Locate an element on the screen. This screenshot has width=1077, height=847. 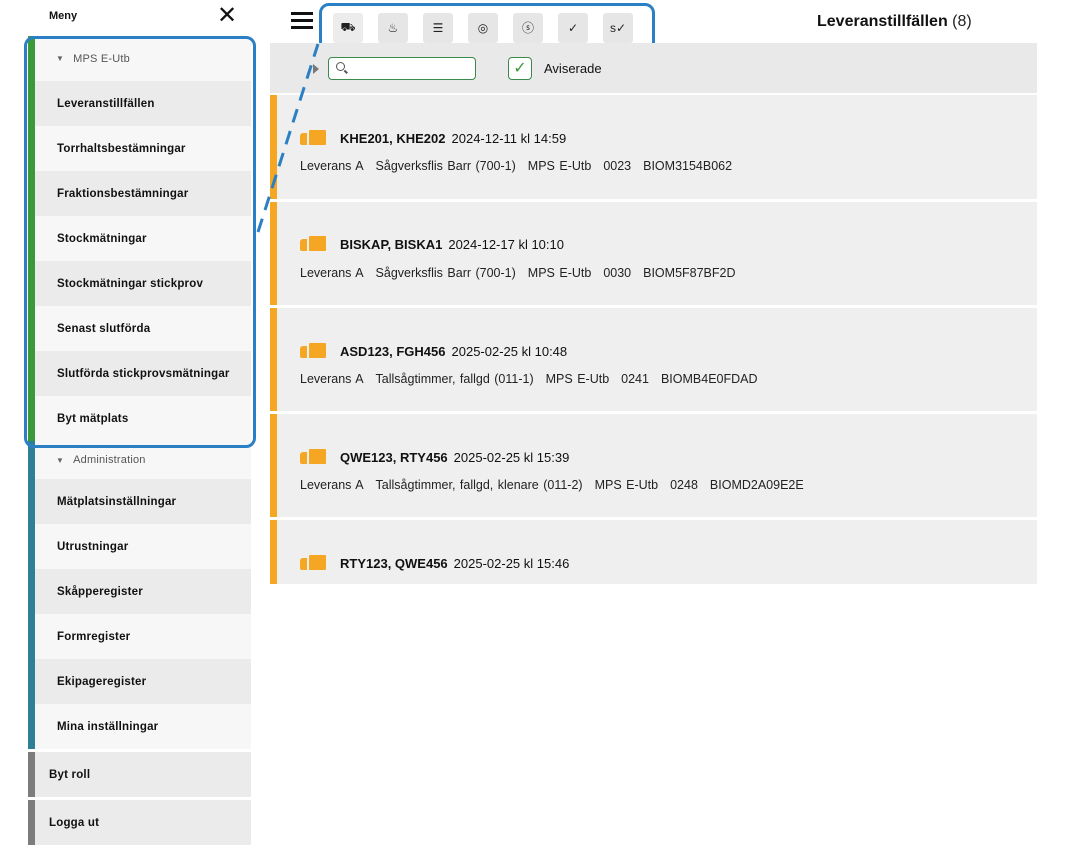
sidebar-item-fraktion: Fraktionsbestämningar is located at coordinates (139, 193).